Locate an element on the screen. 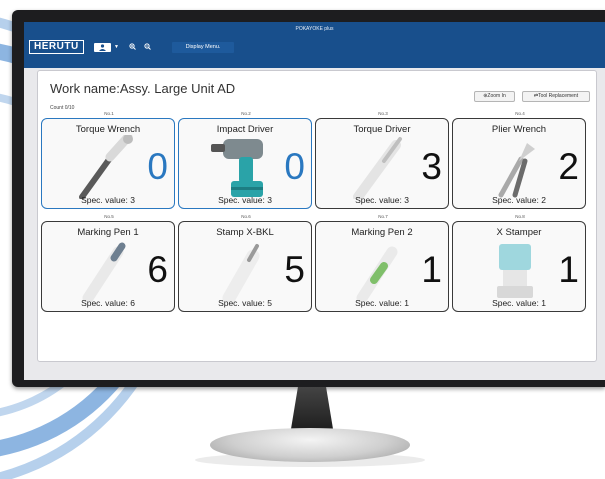 The width and height of the screenshot is (605, 479). spec-value: Spec. value: 2 is located at coordinates (519, 200).